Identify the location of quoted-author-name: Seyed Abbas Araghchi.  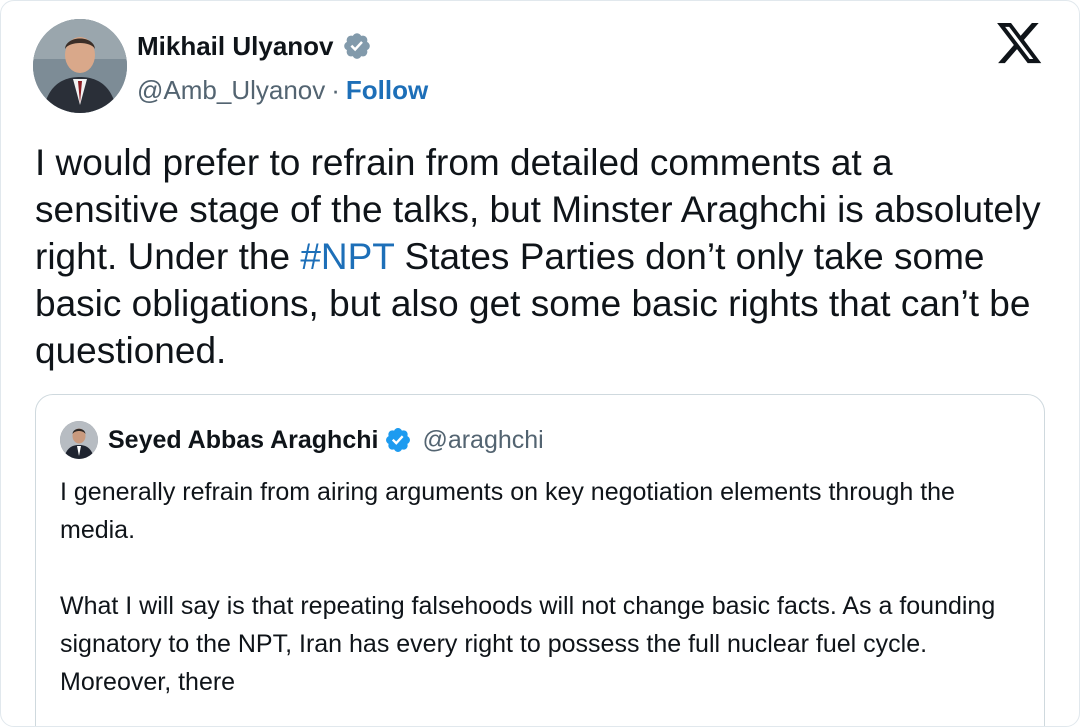
(243, 440).